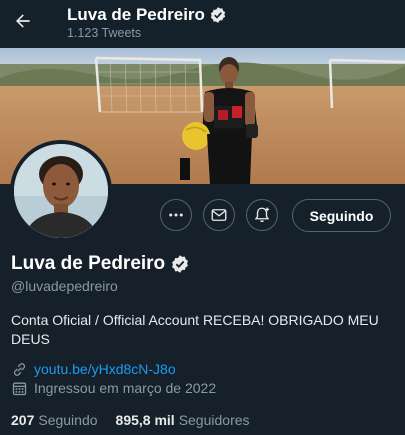 Image resolution: width=405 pixels, height=435 pixels. I want to click on message-icon, so click(219, 215).